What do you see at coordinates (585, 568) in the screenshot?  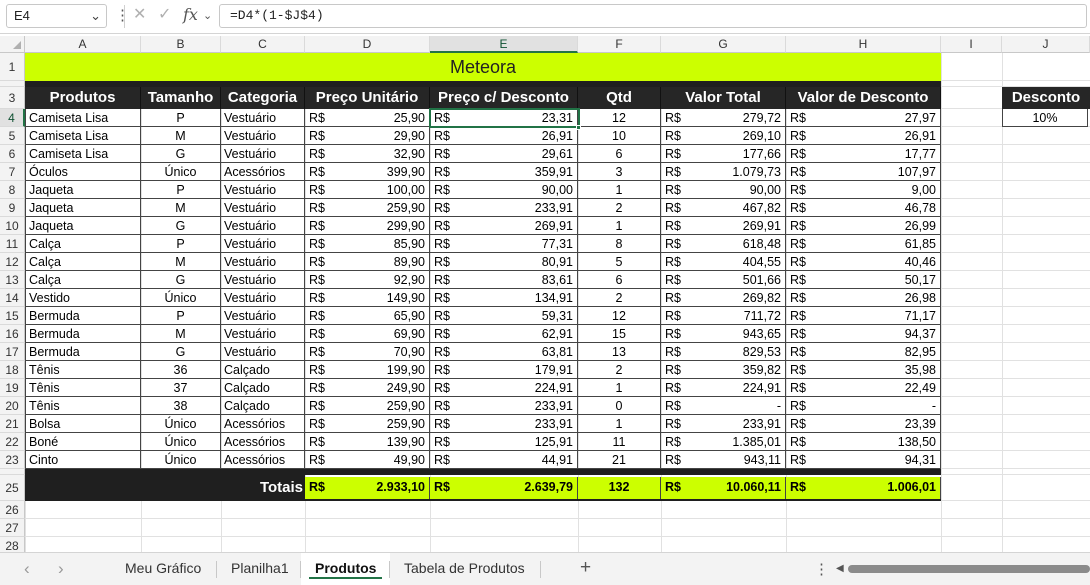 I see `add-sheet-icon: +` at bounding box center [585, 568].